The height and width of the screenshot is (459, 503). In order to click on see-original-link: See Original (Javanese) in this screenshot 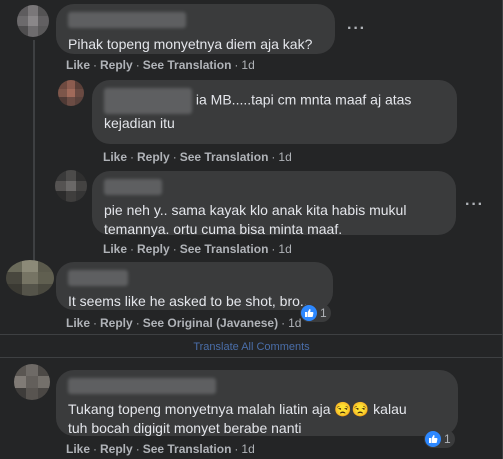, I will do `click(210, 323)`.